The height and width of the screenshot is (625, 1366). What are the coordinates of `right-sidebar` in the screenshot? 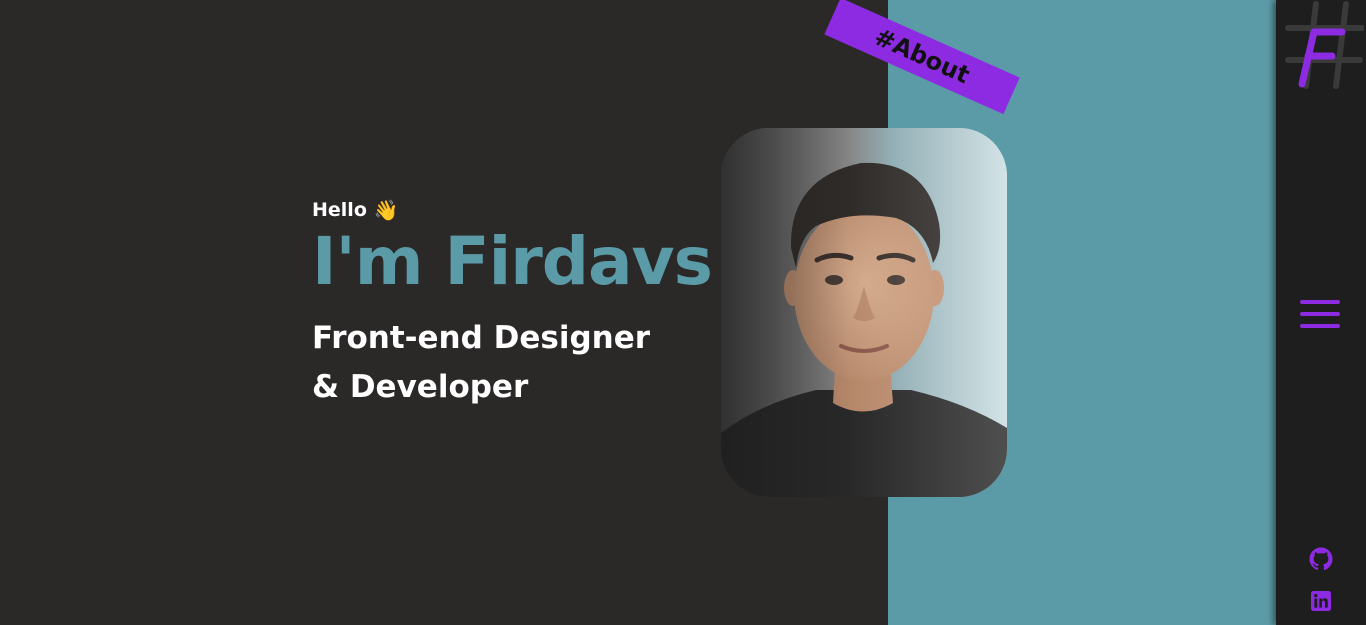 It's located at (1321, 312).